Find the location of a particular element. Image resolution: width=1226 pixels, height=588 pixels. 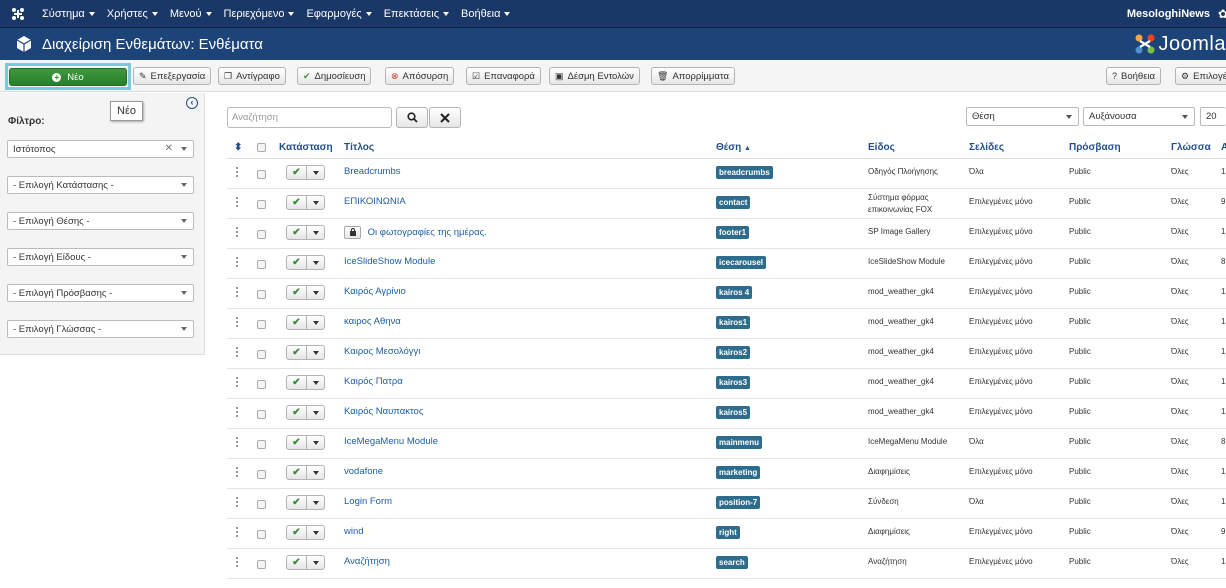

column-position: Θέση ▲ is located at coordinates (733, 147).